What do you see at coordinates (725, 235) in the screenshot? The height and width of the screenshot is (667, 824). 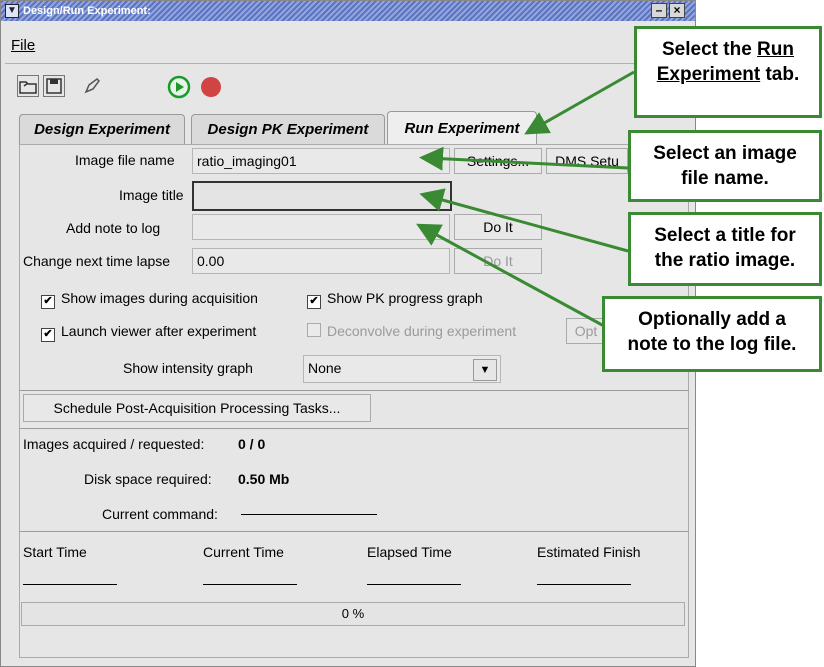 I see `callout-text: Select a title for` at bounding box center [725, 235].